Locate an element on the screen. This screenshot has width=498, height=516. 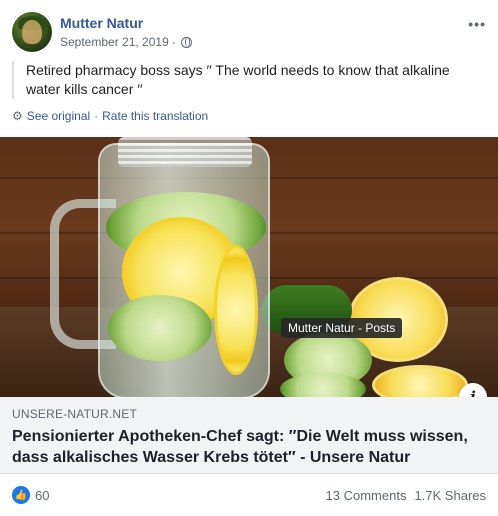
shares-count: 1.7K Shares is located at coordinates (450, 495).